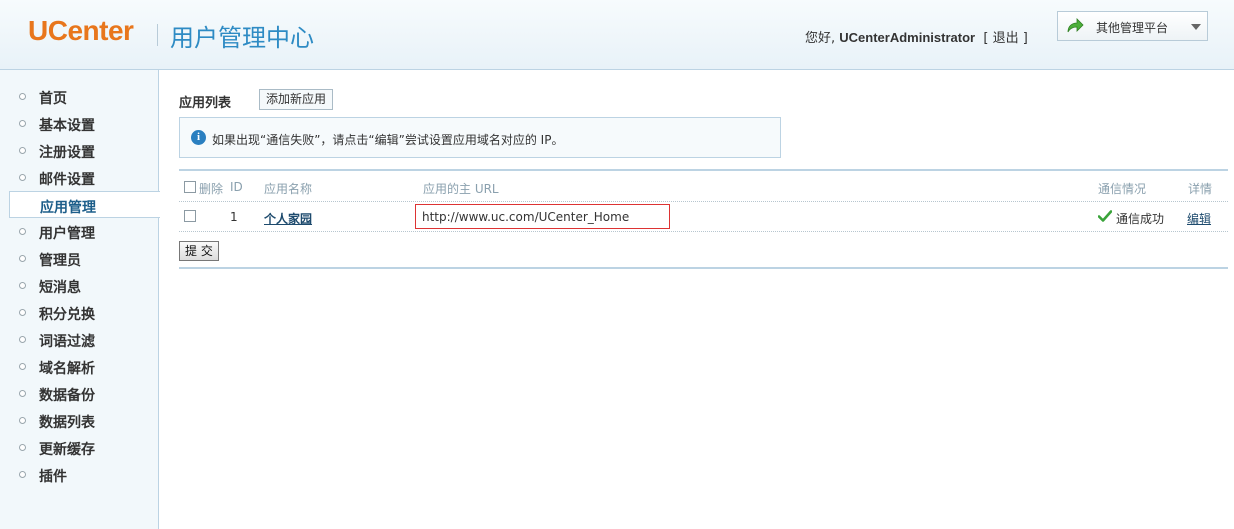 Image resolution: width=1234 pixels, height=529 pixels. What do you see at coordinates (53, 99) in the screenshot?
I see `sidebar-item-label: 首页` at bounding box center [53, 99].